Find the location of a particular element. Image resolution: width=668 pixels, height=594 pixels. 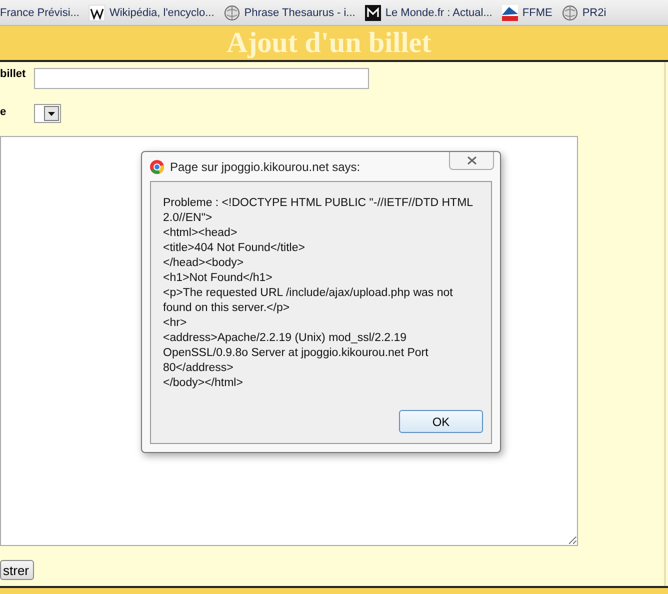

bookmark-link: PR2i is located at coordinates (584, 12).